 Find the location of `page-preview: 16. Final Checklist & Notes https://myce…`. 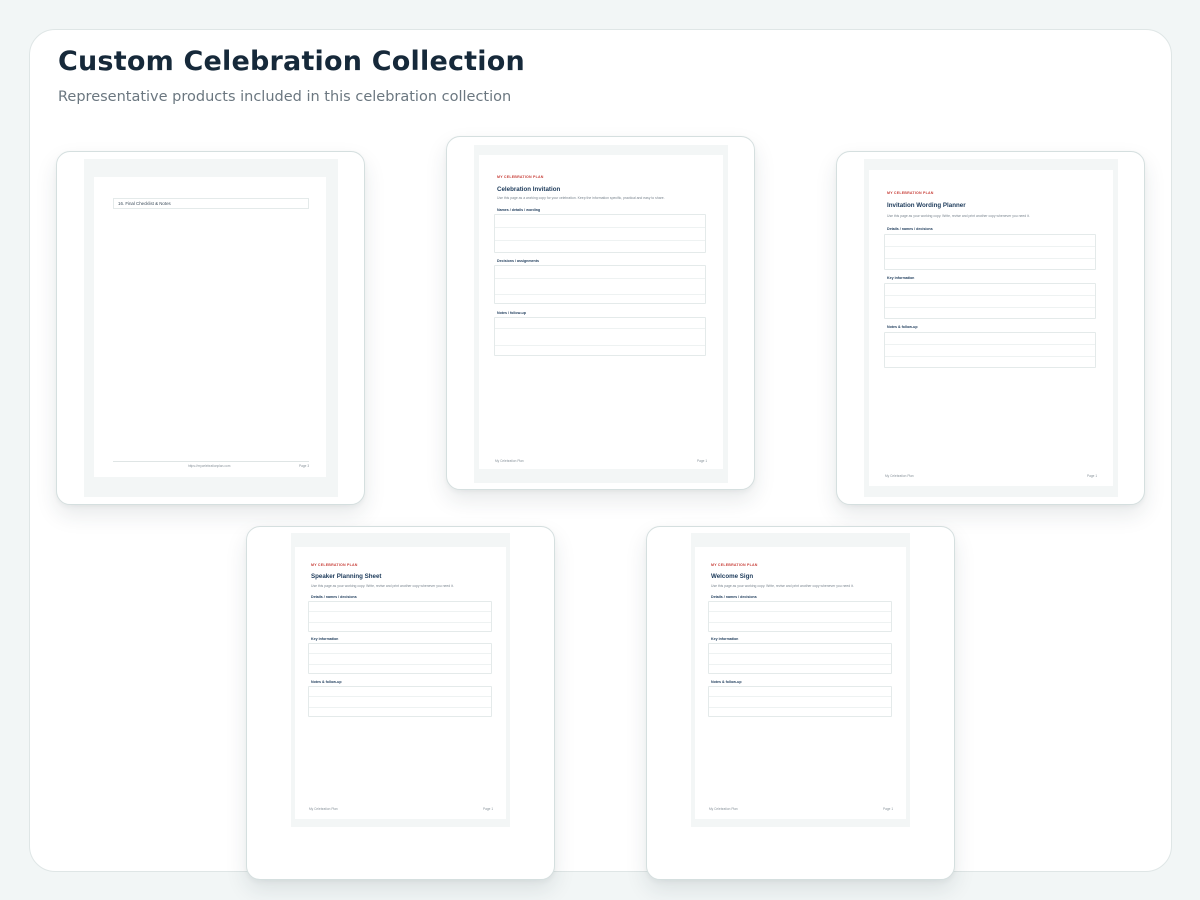

page-preview: 16. Final Checklist & Notes https://myce… is located at coordinates (210, 327).